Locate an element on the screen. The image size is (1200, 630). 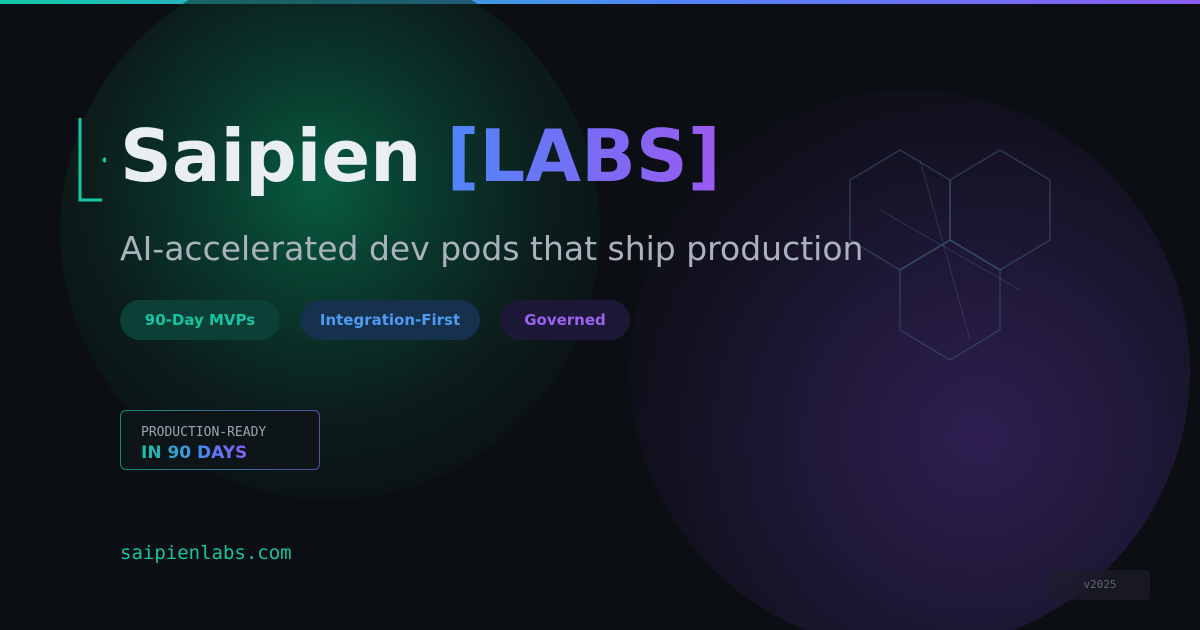
brand-title: Saipien [LABS] is located at coordinates (420, 156).